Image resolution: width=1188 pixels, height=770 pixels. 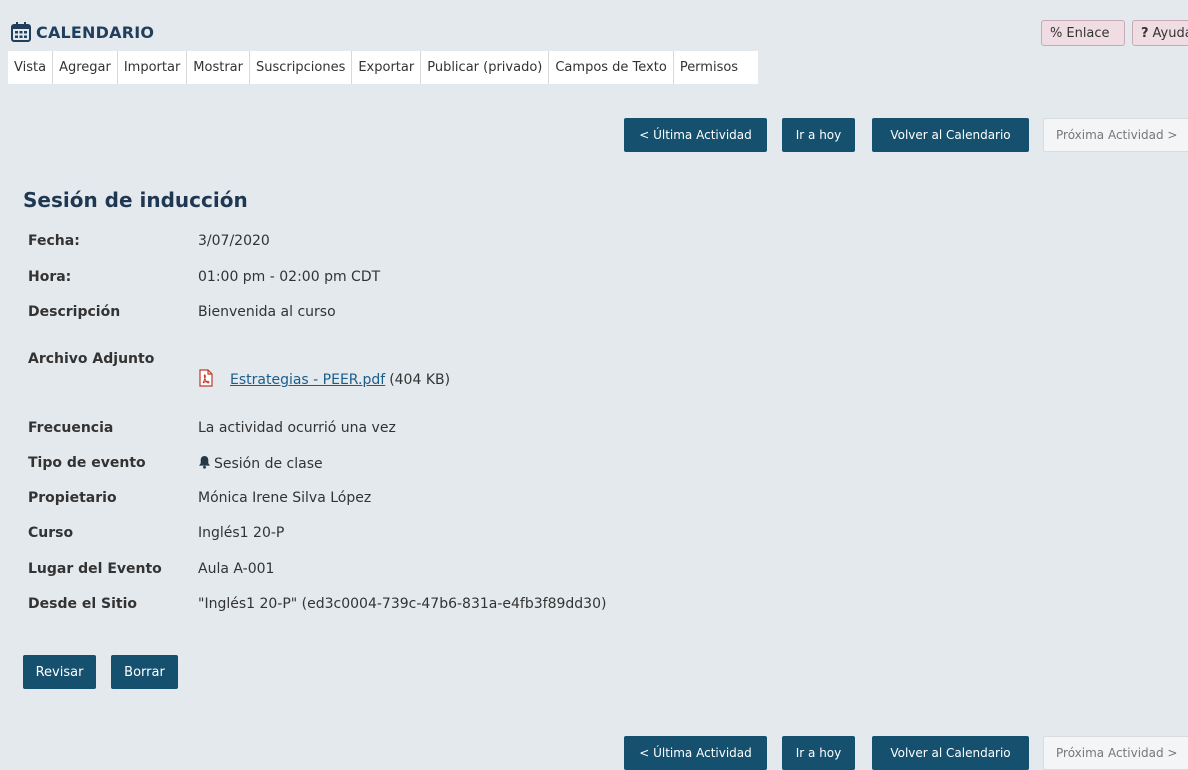 What do you see at coordinates (289, 277) in the screenshot?
I see `field-value-hora: 01:00 pm - 02:00 pm CDT` at bounding box center [289, 277].